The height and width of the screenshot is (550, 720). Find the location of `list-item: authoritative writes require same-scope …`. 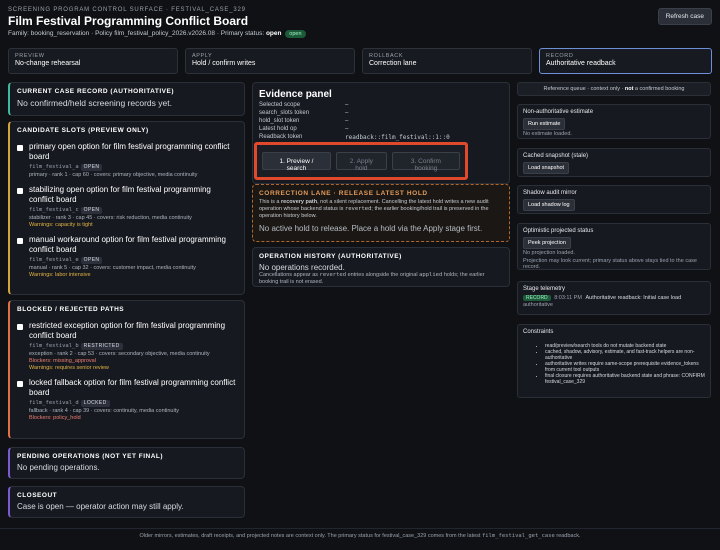

list-item: authoritative writes require same-scope … is located at coordinates (625, 367).